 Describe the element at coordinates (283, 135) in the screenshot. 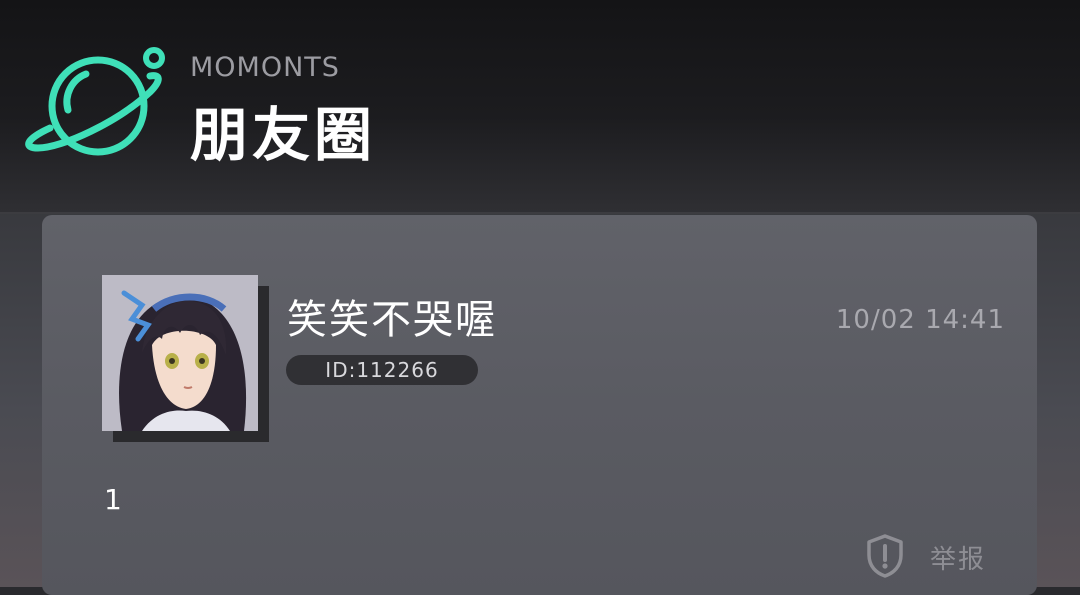

I see `page-title: 朋友圈` at that location.